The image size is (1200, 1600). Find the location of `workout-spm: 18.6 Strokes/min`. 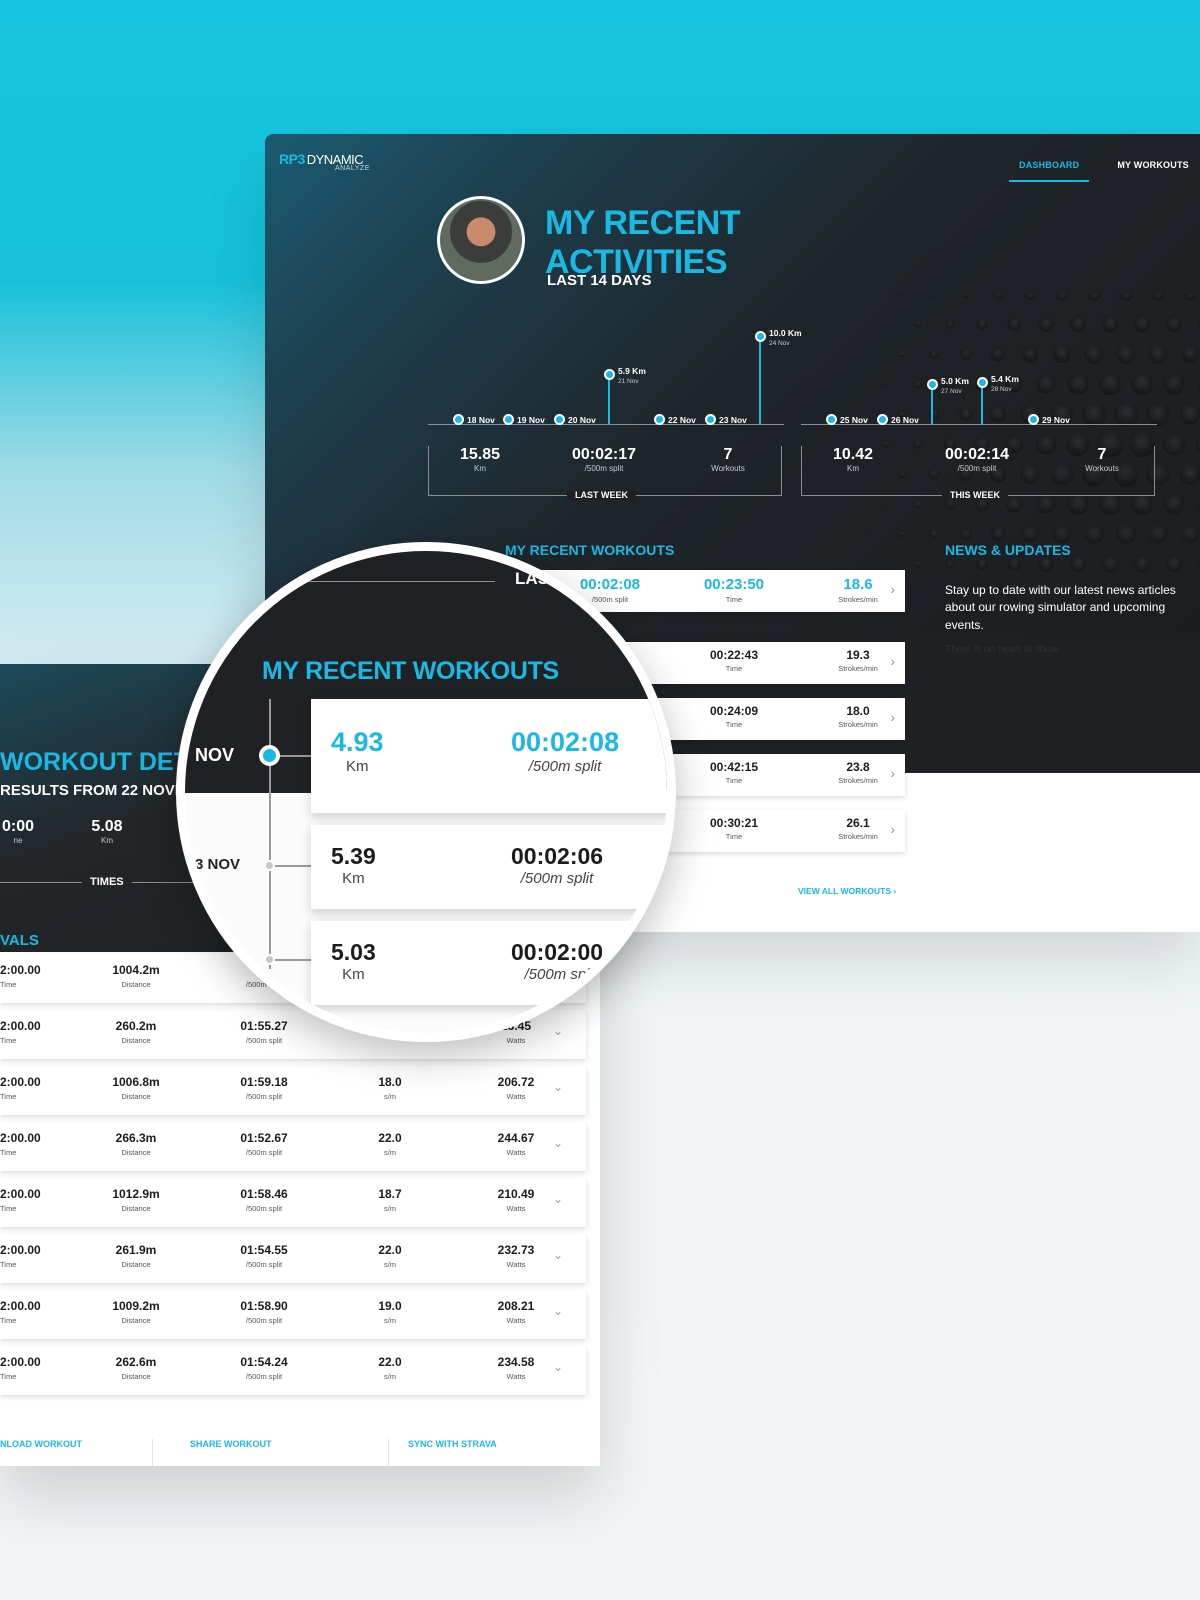

workout-spm: 18.6 Strokes/min is located at coordinates (858, 590).